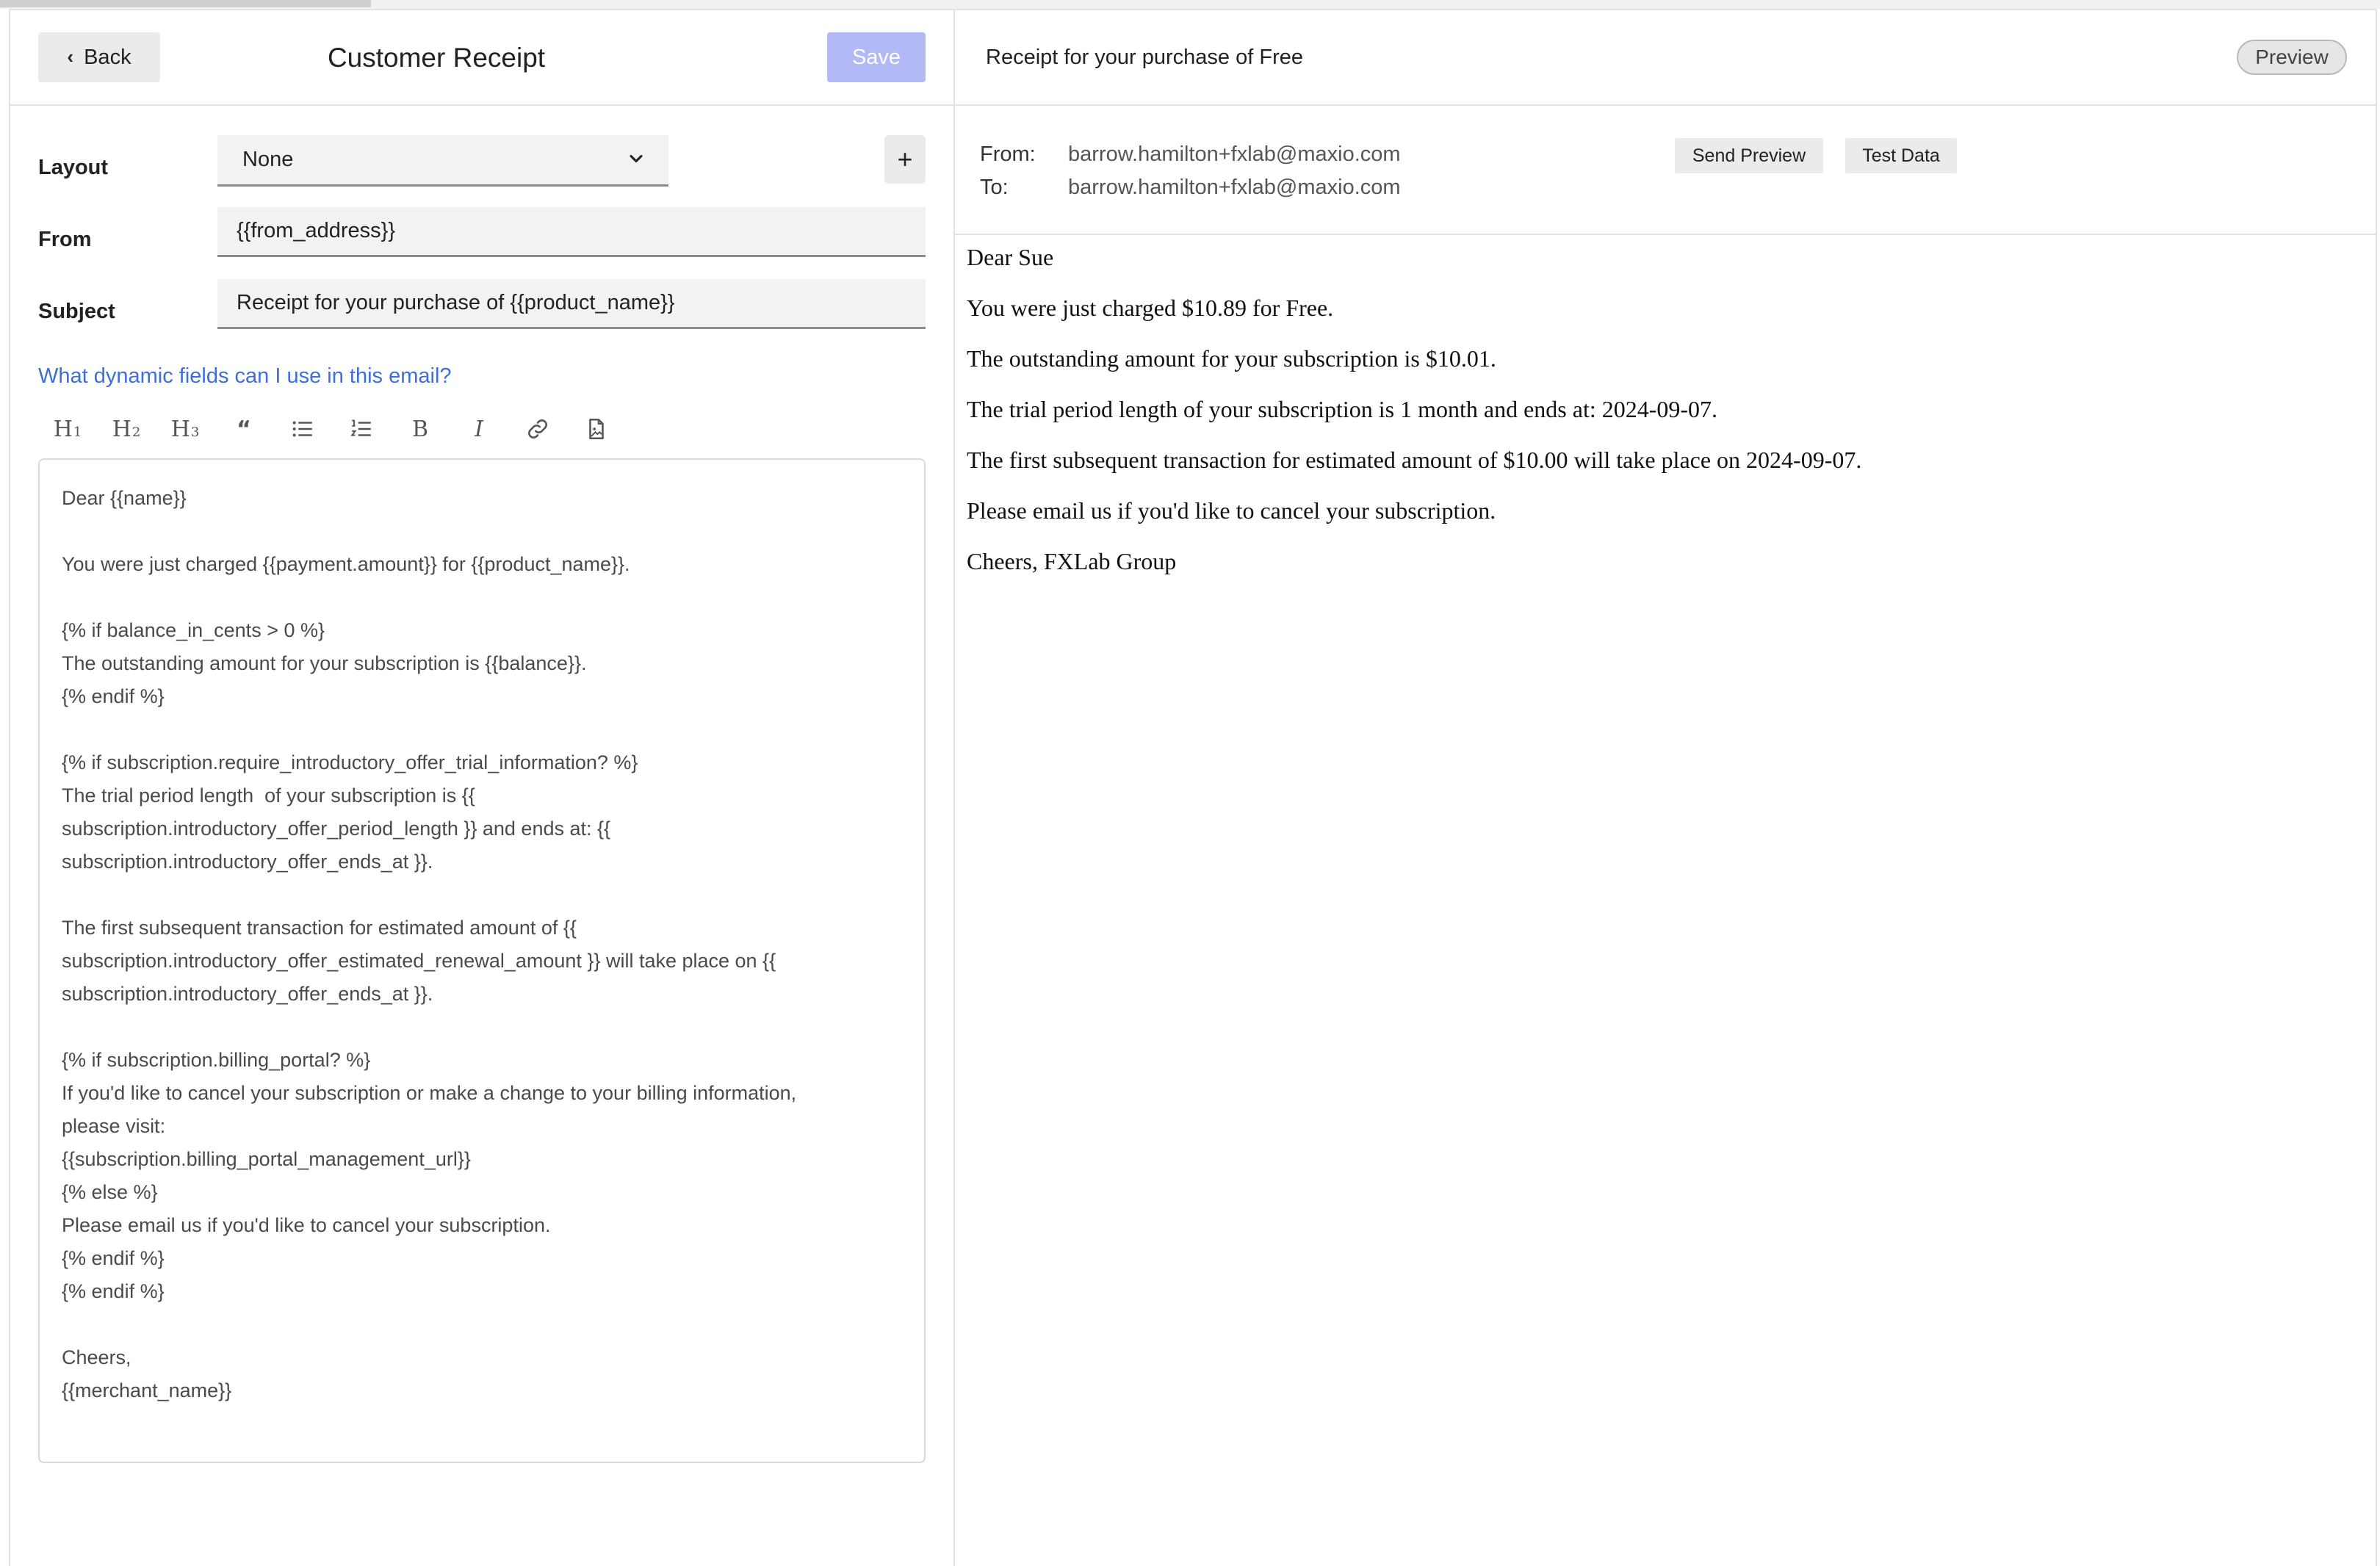 The height and width of the screenshot is (1566, 2380). What do you see at coordinates (107, 57) in the screenshot?
I see `back-button-label: Back` at bounding box center [107, 57].